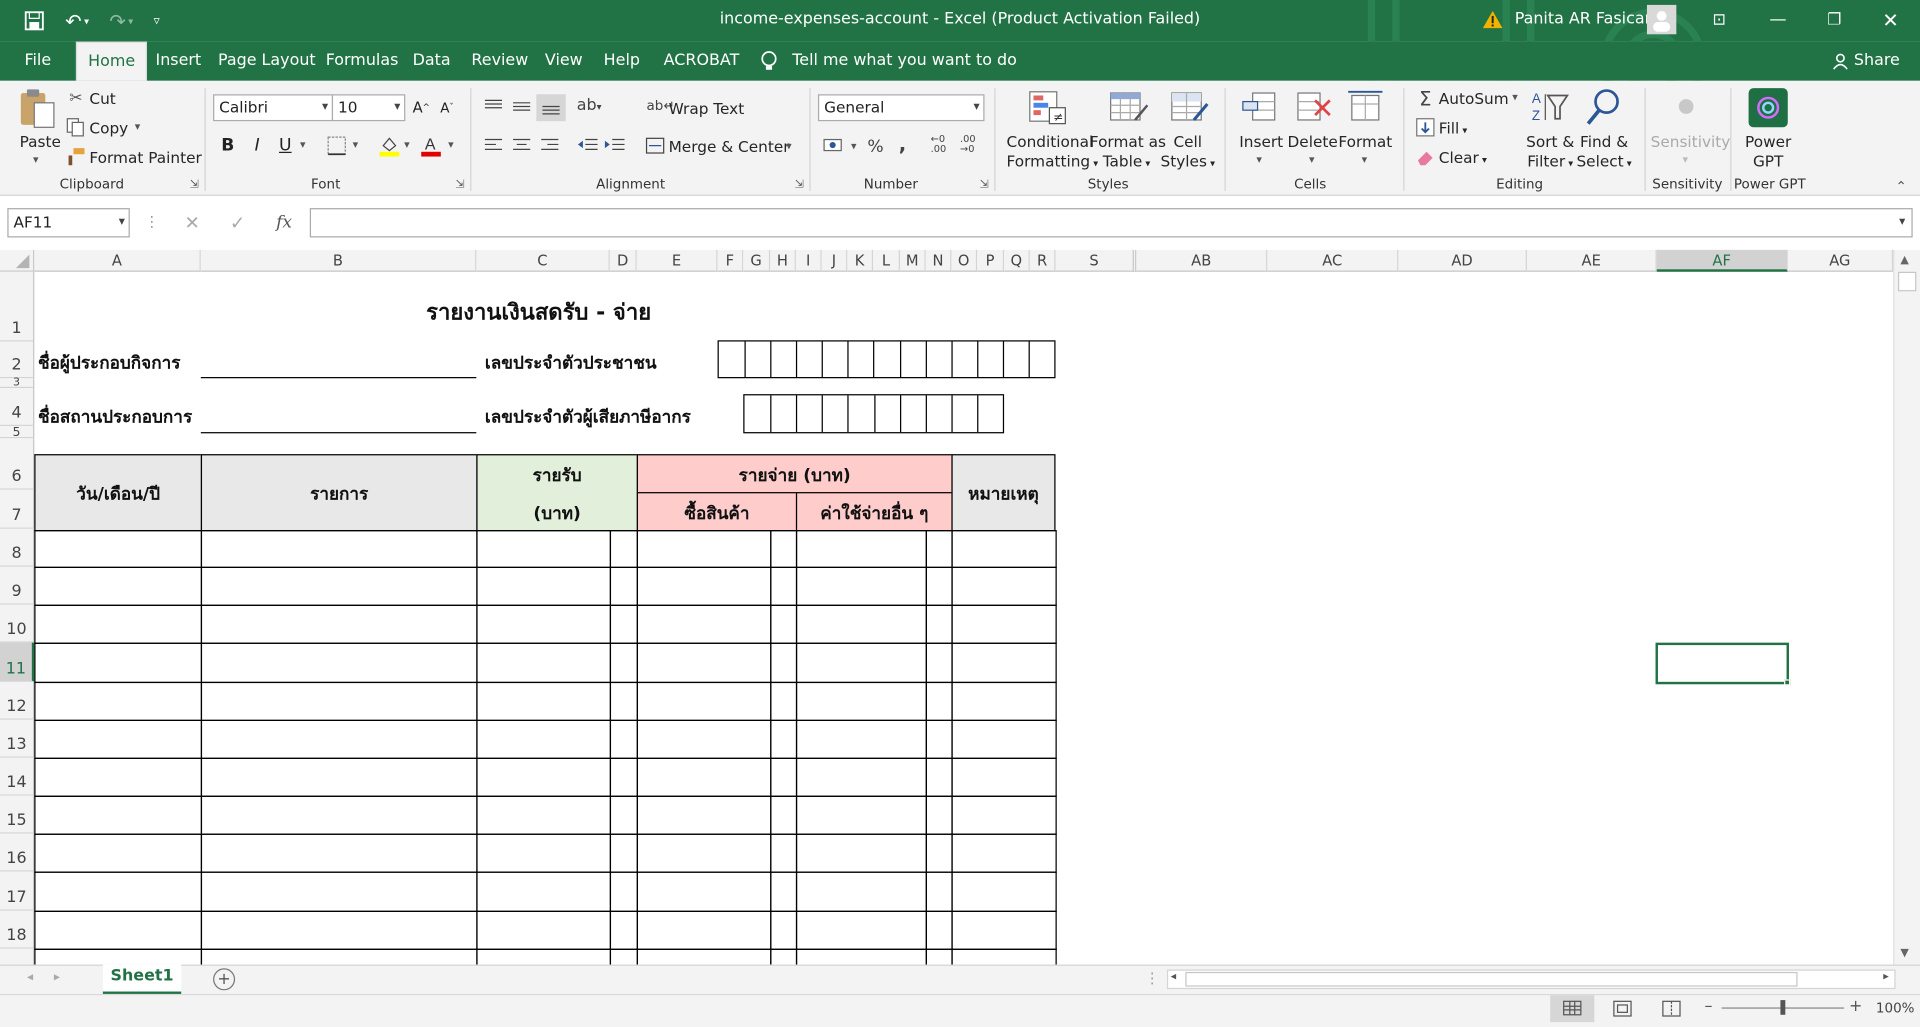 The width and height of the screenshot is (1920, 1027). What do you see at coordinates (1463, 157) in the screenshot?
I see `clear-button: Clear ▾` at bounding box center [1463, 157].